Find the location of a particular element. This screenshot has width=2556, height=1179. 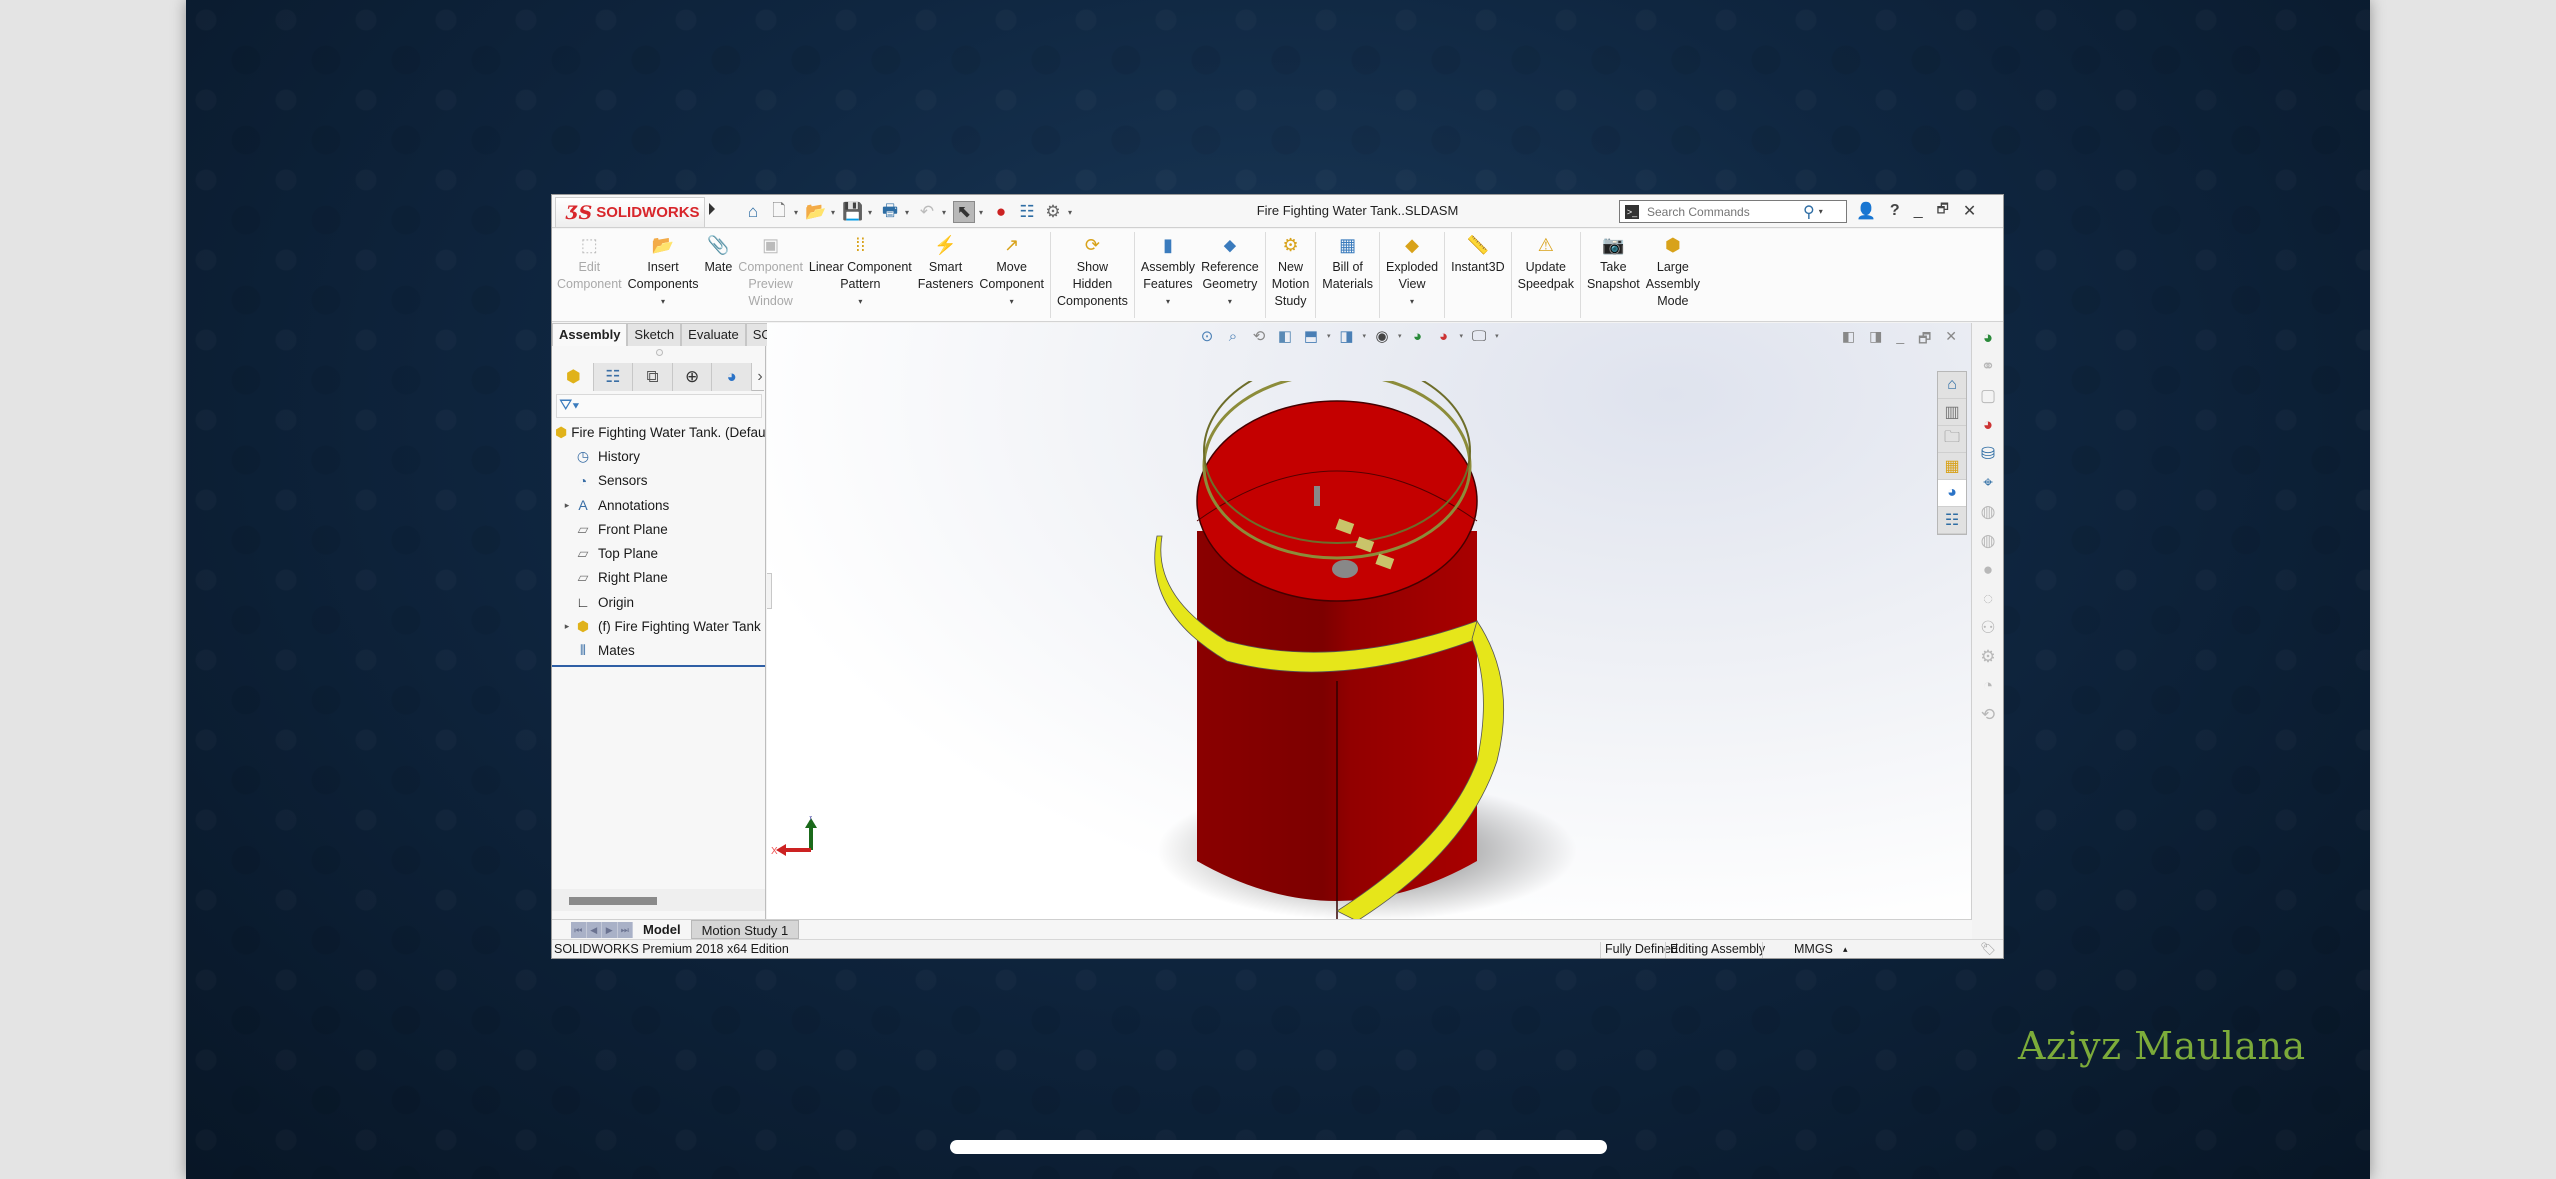

configurationmanager-icon: ⧉ is located at coordinates (653, 377).